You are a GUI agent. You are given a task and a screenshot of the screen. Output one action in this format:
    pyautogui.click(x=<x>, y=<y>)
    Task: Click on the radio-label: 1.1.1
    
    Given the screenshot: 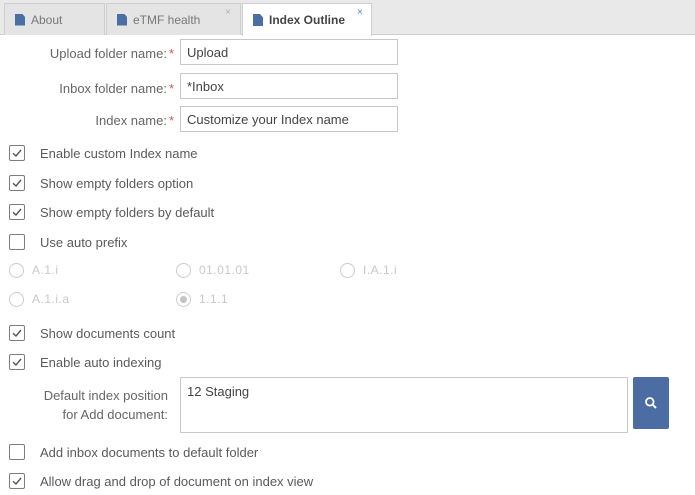 What is the action you would take?
    pyautogui.click(x=214, y=299)
    